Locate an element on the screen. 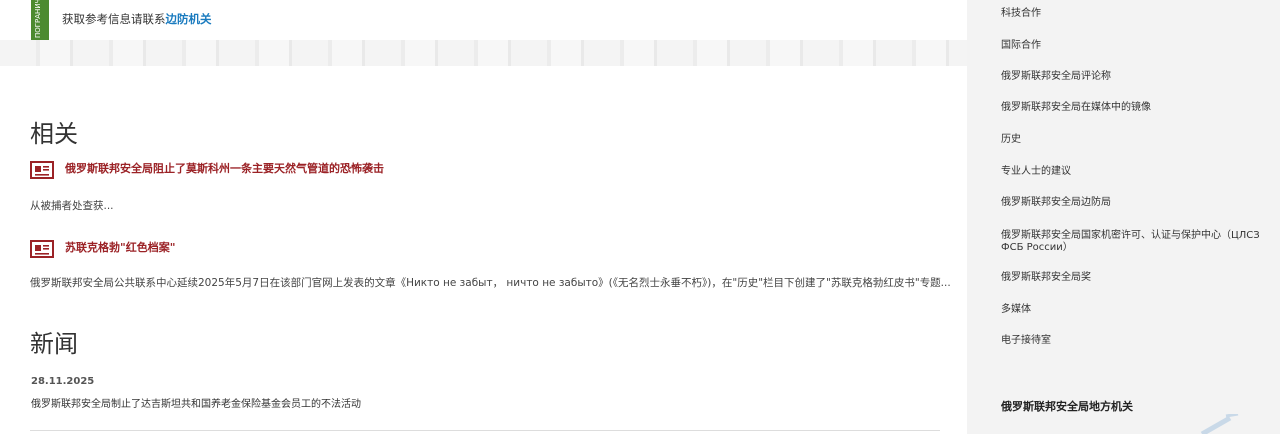 This screenshot has height=434, width=1280. news-item-title: 俄罗斯联邦安全局制止了达吉斯坦共和国养老金保险基金会员工的不法活动 is located at coordinates (196, 402).